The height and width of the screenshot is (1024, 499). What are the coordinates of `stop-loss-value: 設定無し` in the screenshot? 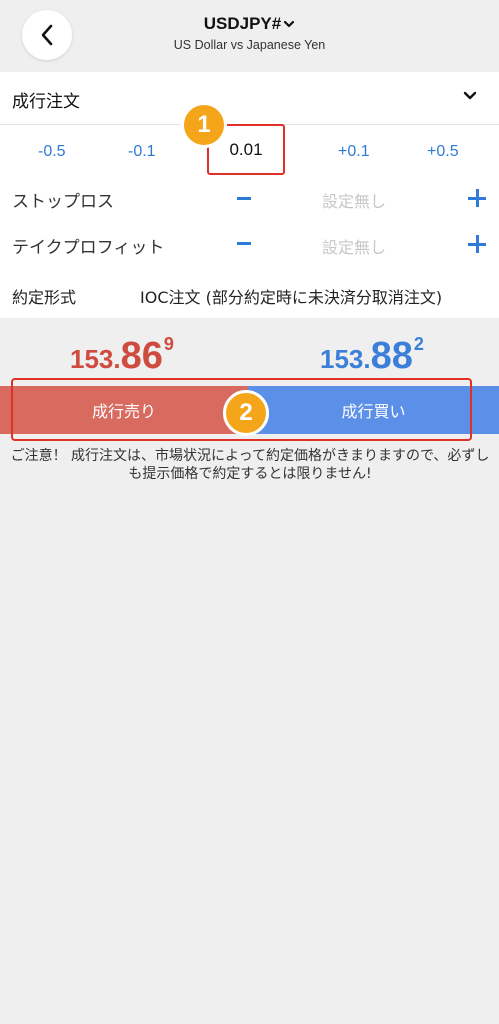 It's located at (354, 200).